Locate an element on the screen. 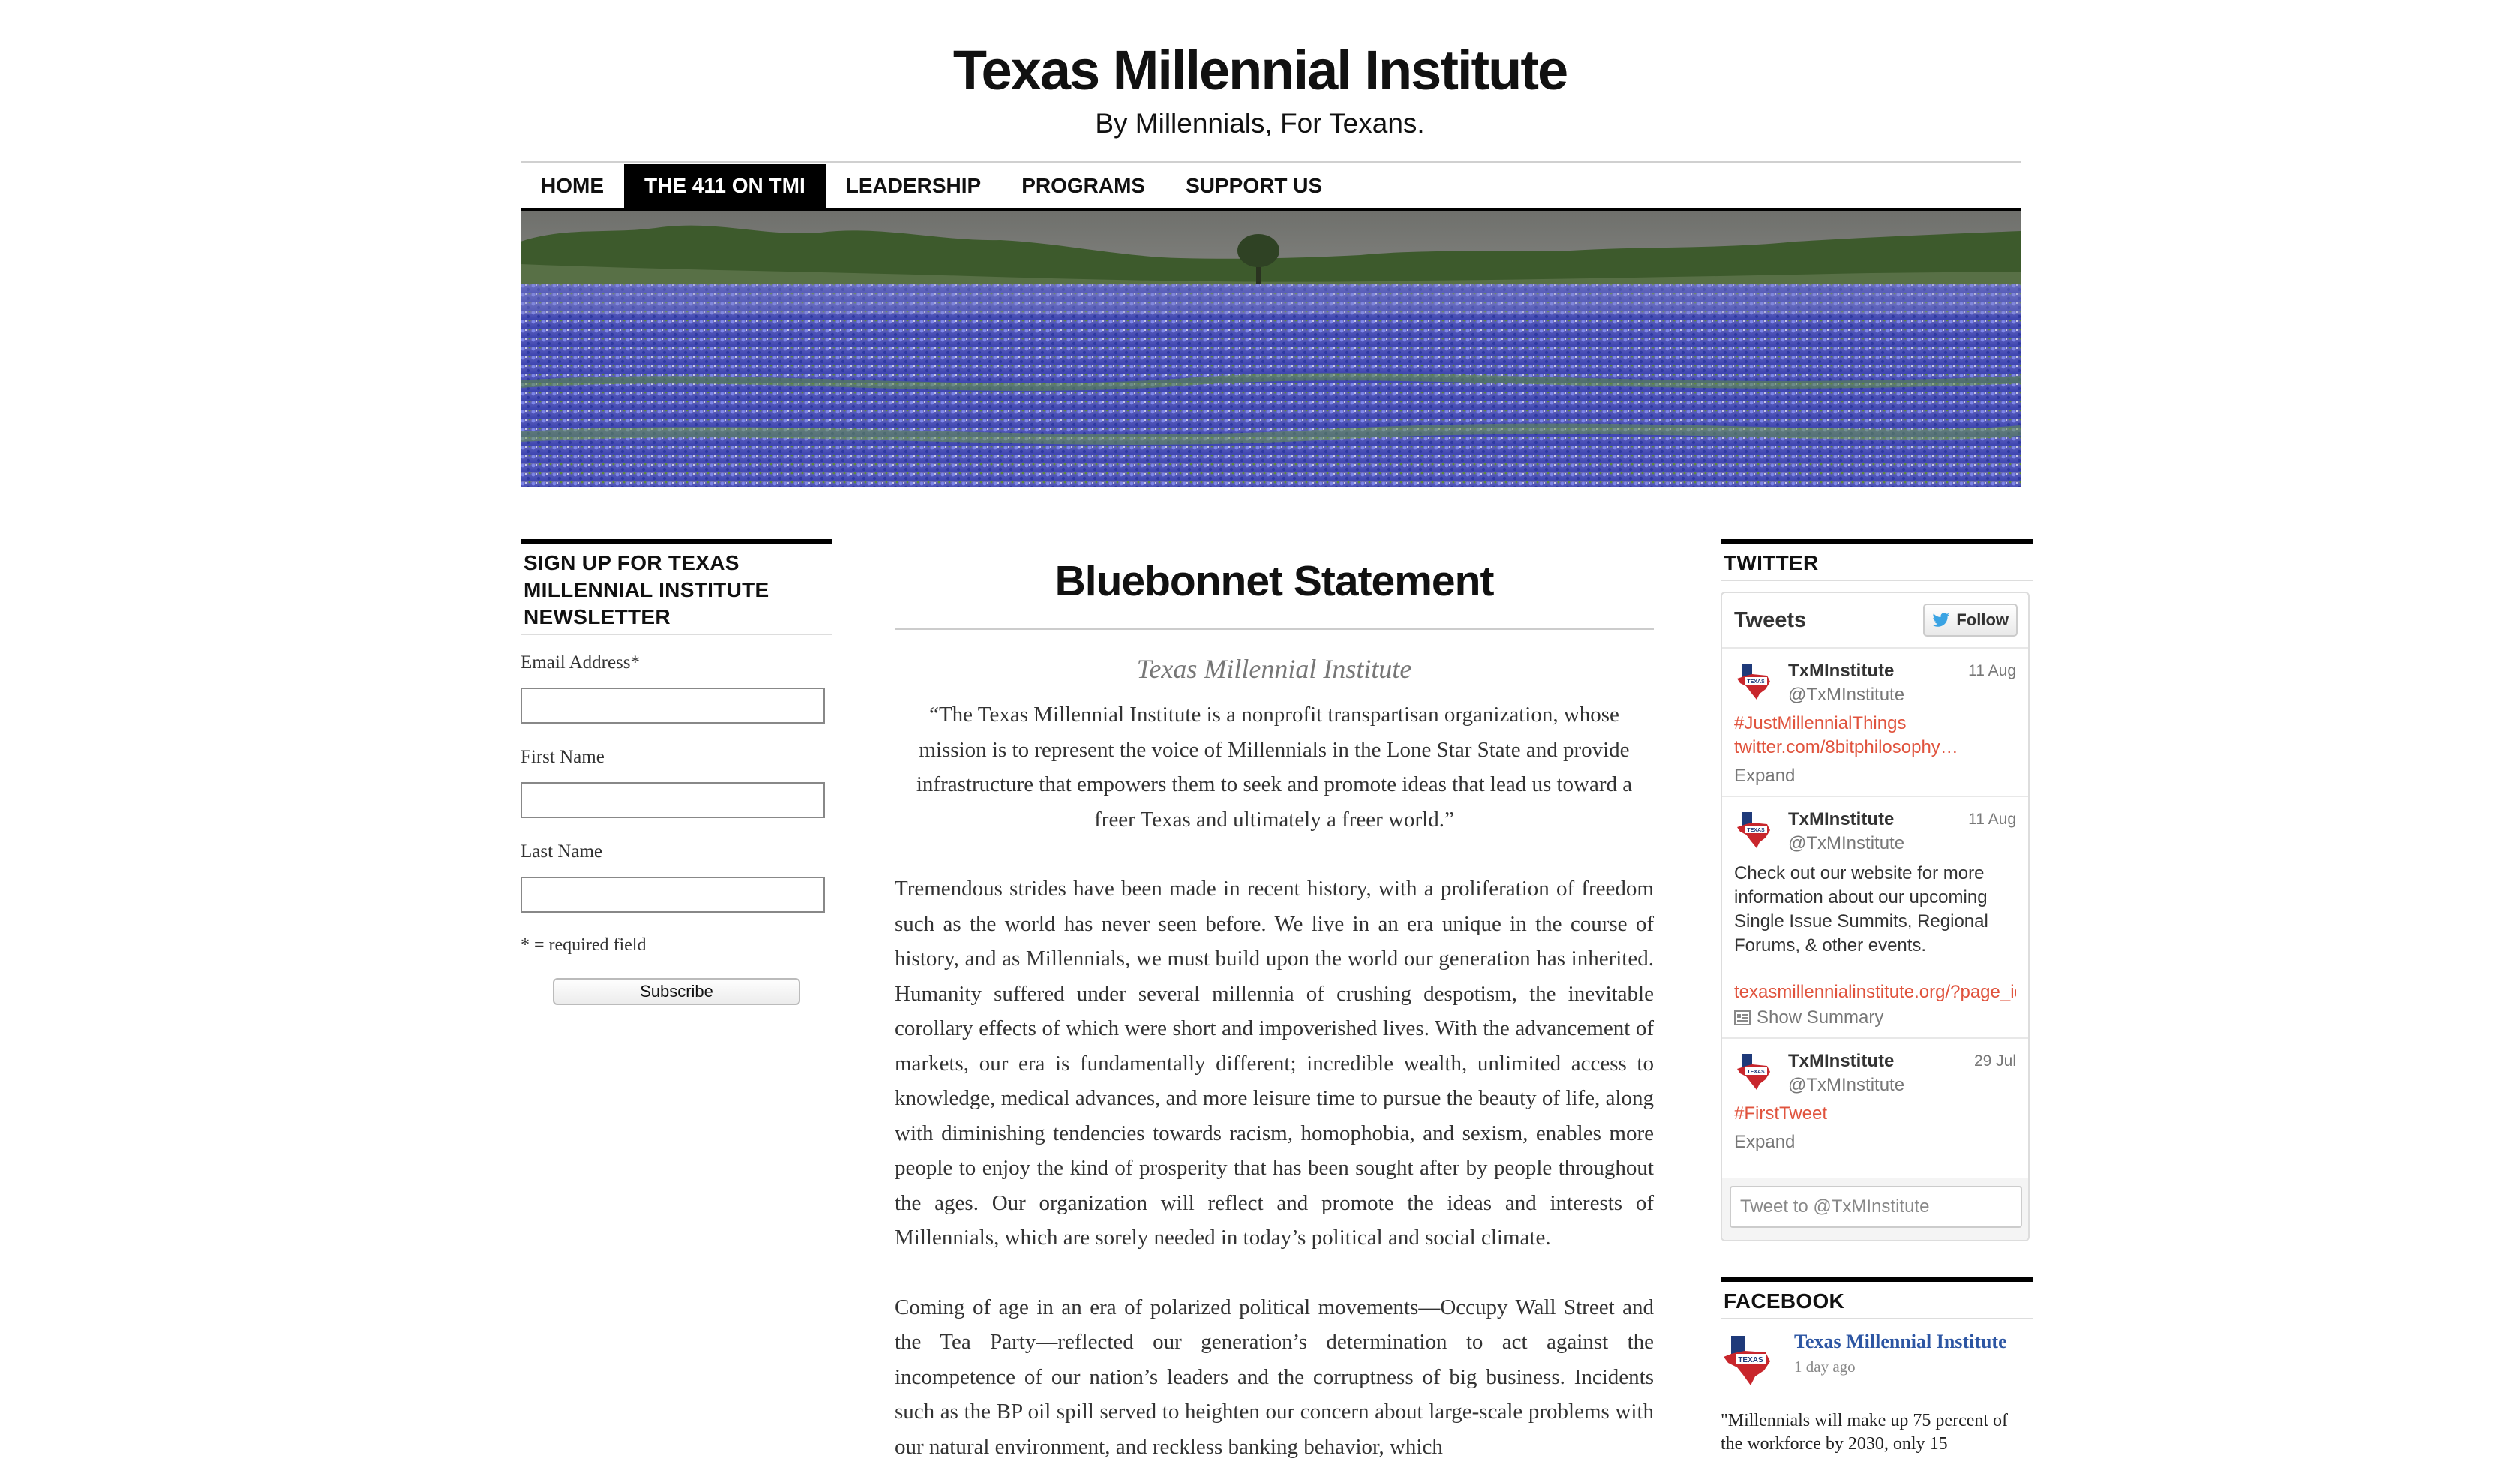 The image size is (2520, 1464). facebook-section-title: Facebook is located at coordinates (1784, 1300).